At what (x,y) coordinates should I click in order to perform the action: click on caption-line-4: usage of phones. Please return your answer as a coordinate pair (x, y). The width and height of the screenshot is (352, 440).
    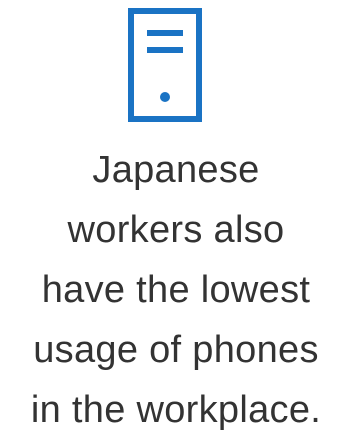
    Looking at the image, I should click on (176, 350).